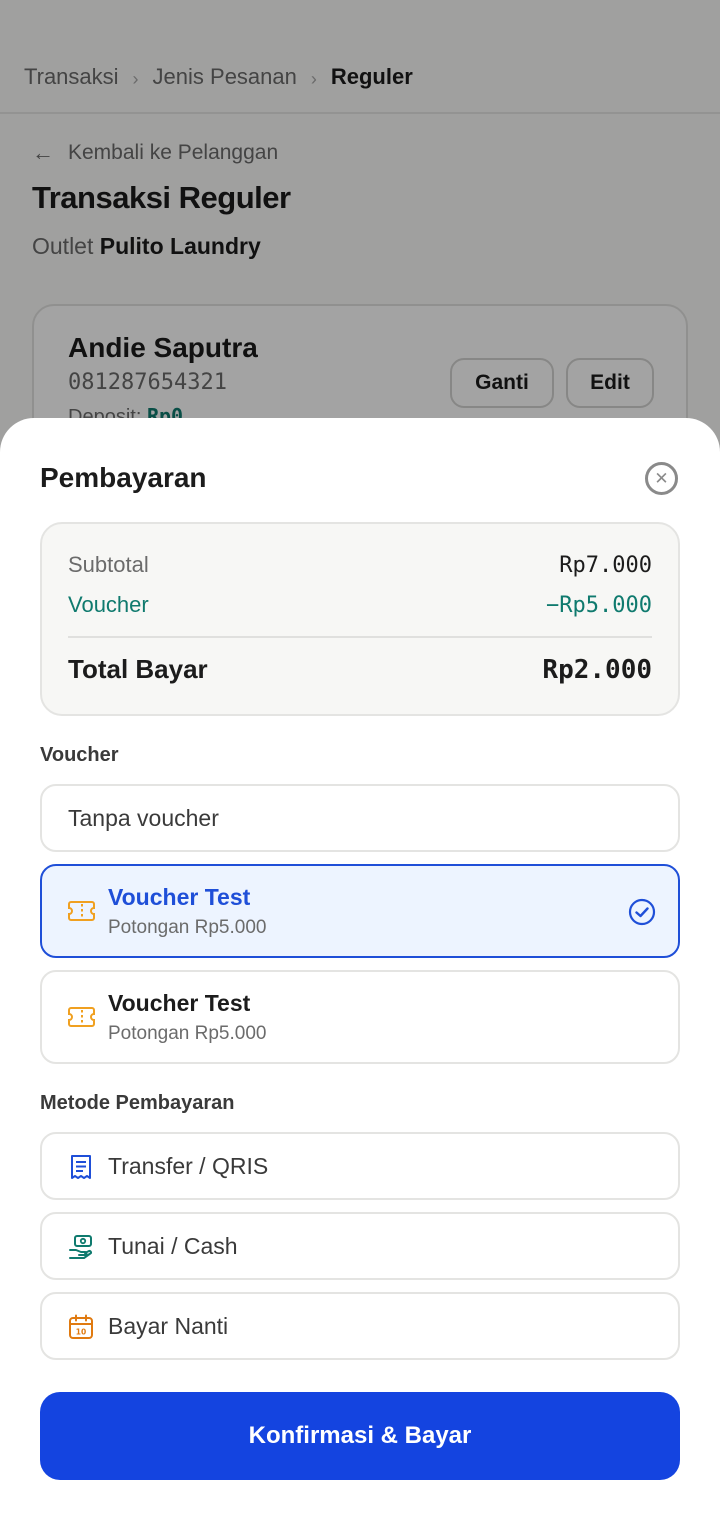 This screenshot has width=720, height=1520. Describe the element at coordinates (81, 1167) in the screenshot. I see `receipt-icon` at that location.